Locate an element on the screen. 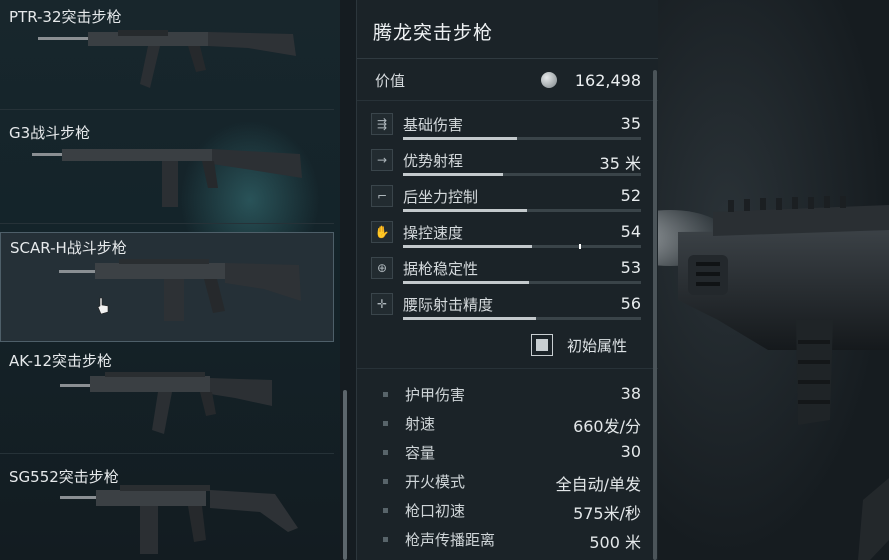 The height and width of the screenshot is (560, 889). weapon-name: G3战斗步枪 is located at coordinates (50, 133).